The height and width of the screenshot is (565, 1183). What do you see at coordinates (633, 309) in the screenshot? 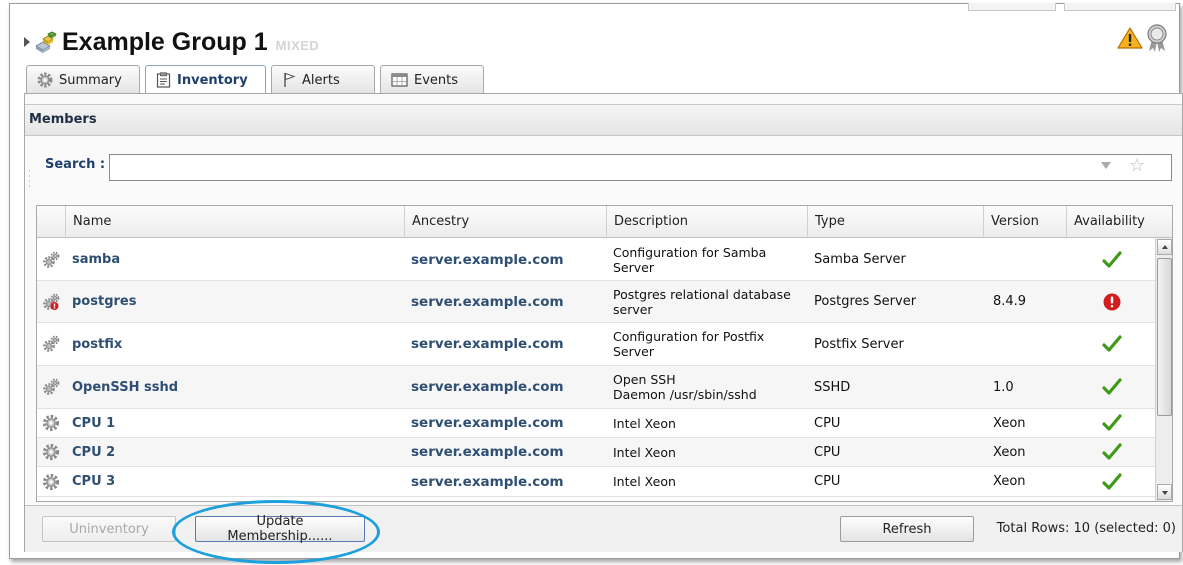
I see `description-line: server` at bounding box center [633, 309].